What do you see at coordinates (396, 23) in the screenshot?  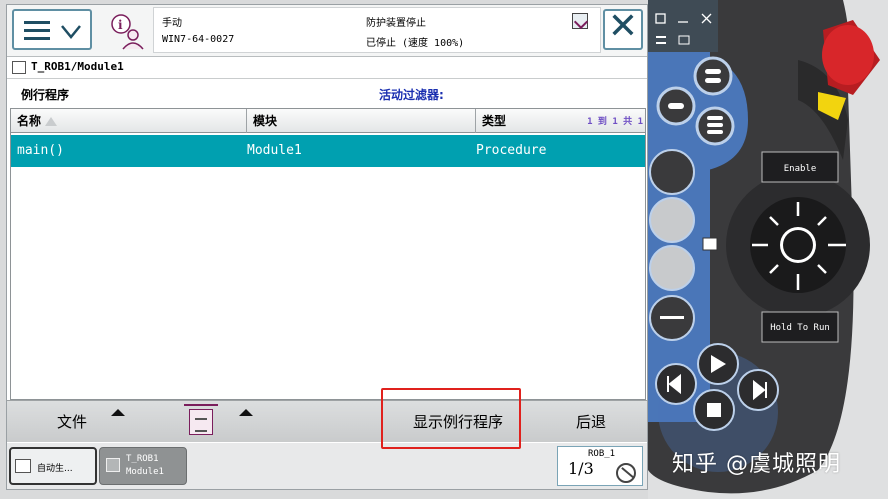 I see `safety-state: 防护装置停止` at bounding box center [396, 23].